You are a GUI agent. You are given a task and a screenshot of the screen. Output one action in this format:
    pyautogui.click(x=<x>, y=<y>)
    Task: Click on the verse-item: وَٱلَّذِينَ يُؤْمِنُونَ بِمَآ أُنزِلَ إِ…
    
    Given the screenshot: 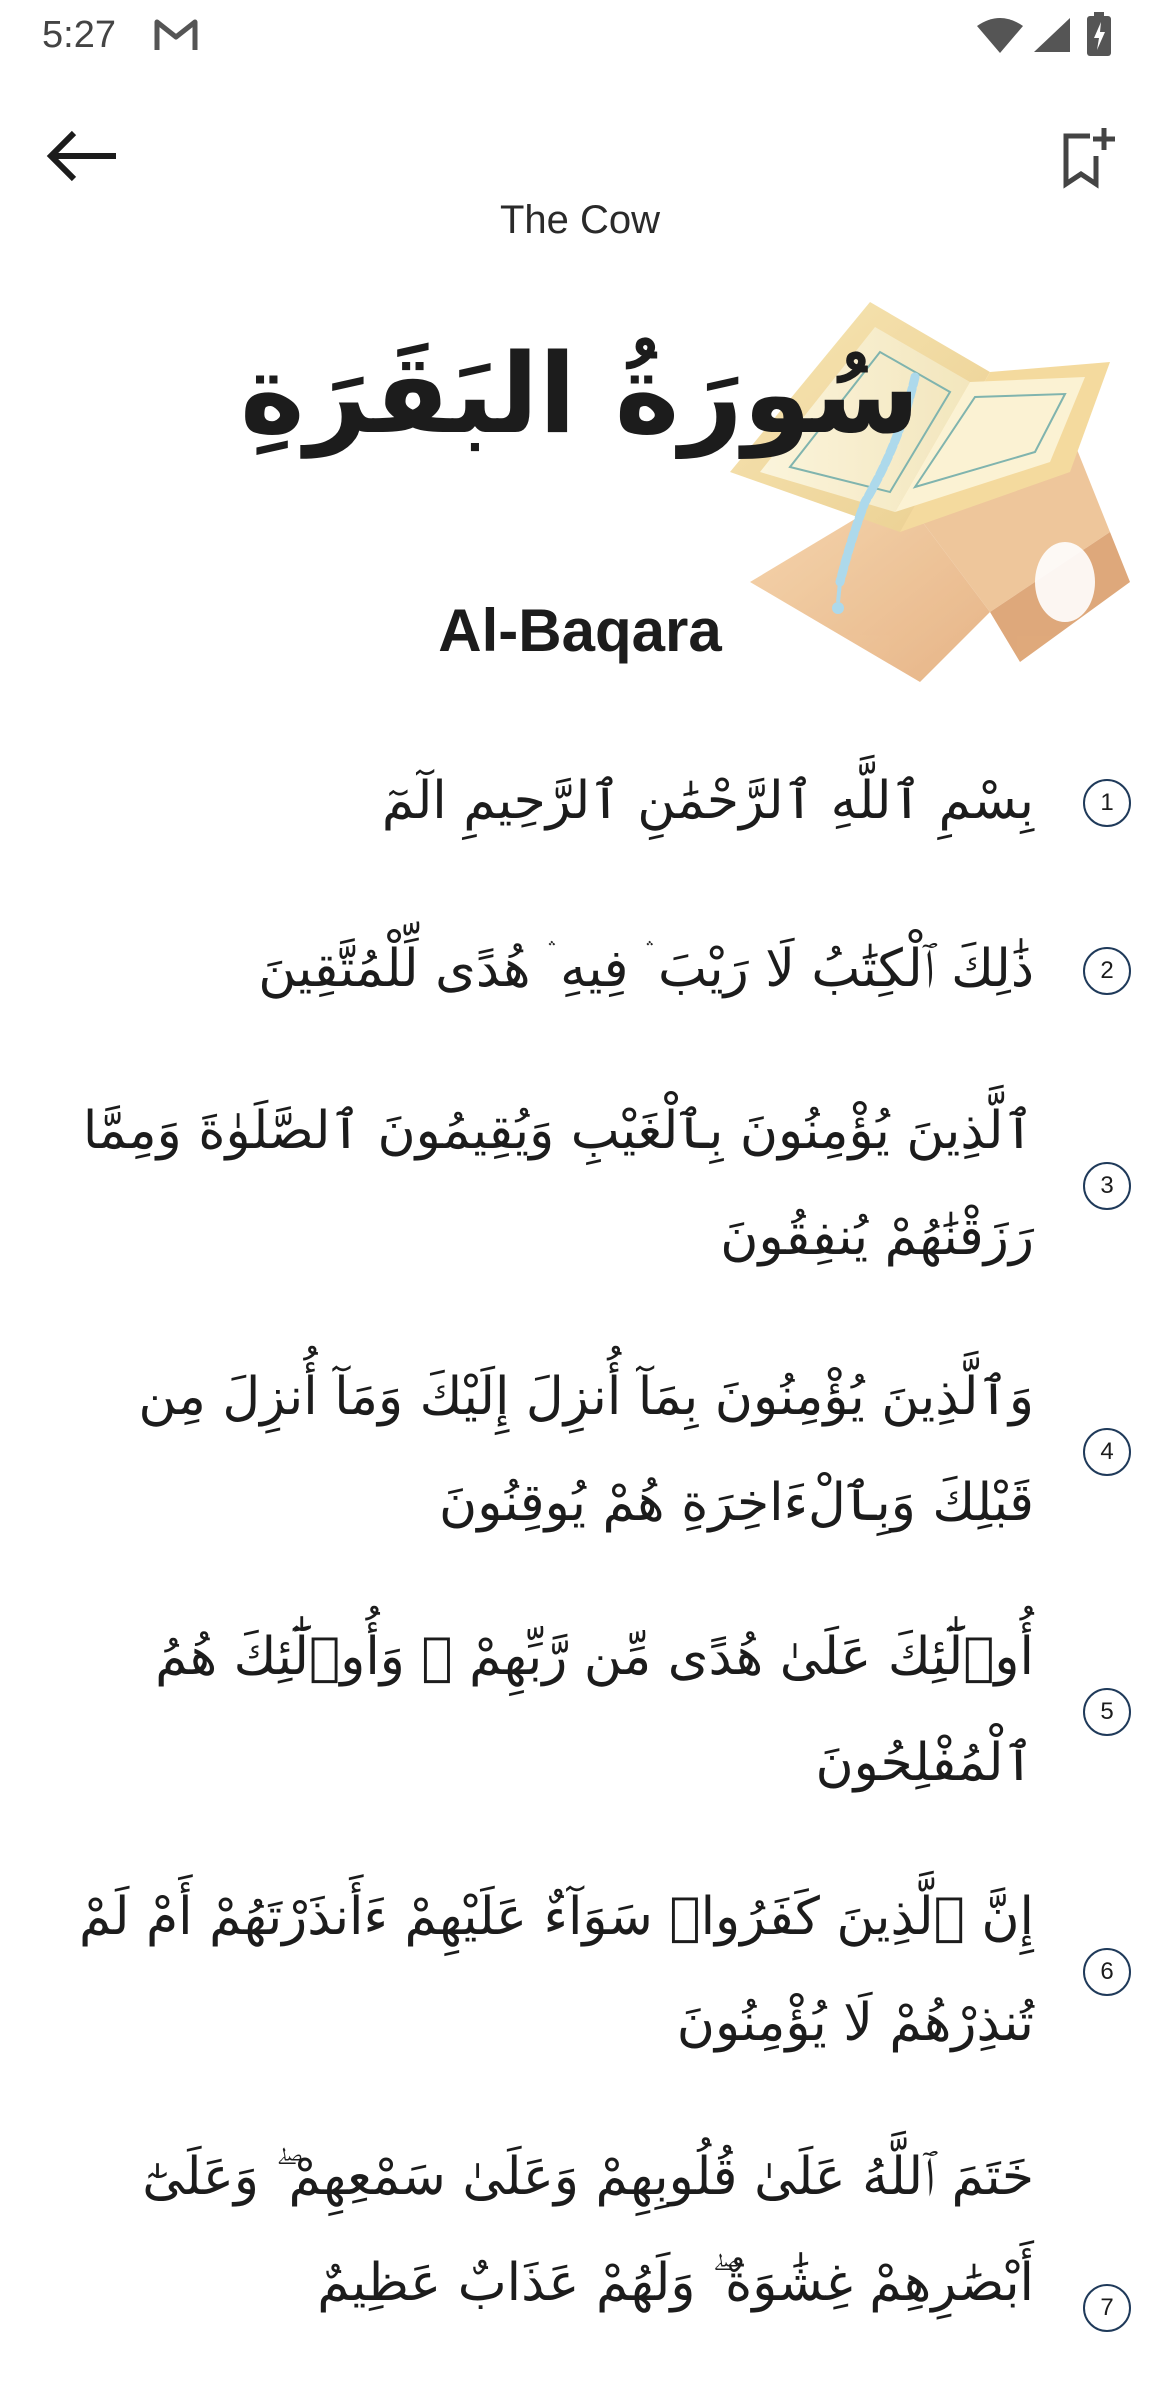 What is the action you would take?
    pyautogui.click(x=580, y=1452)
    